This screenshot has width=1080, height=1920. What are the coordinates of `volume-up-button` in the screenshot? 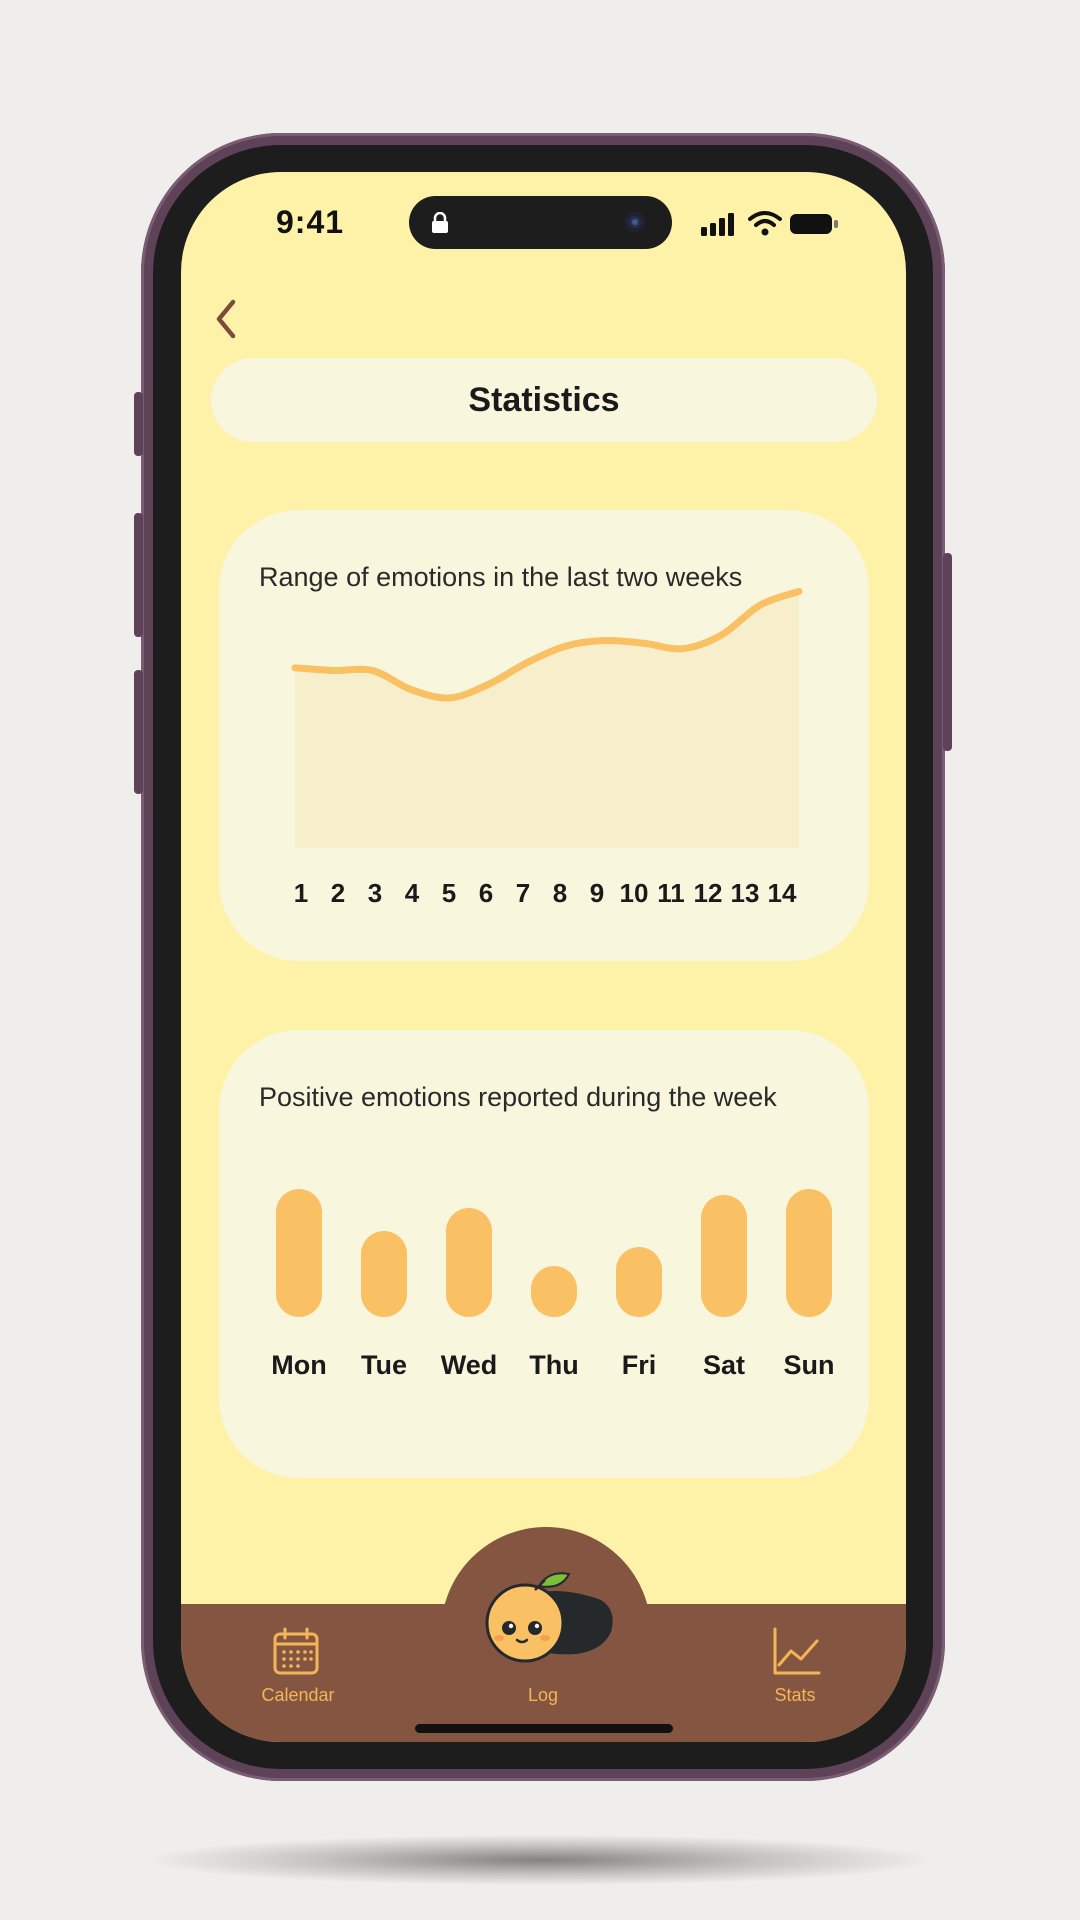 It's located at (138, 575).